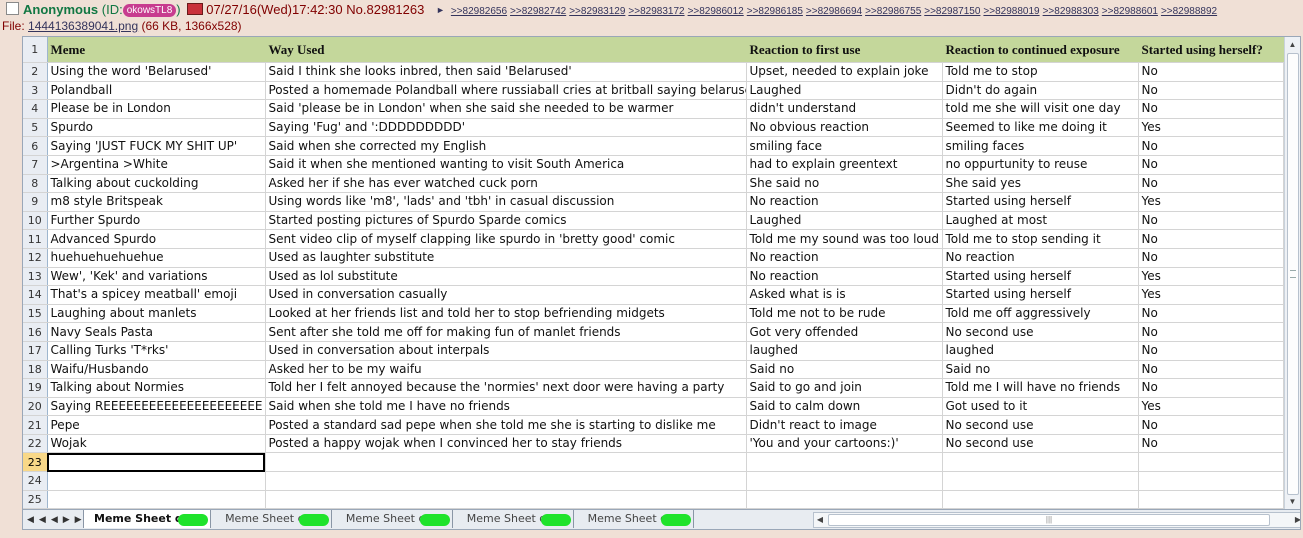 The height and width of the screenshot is (538, 1303). What do you see at coordinates (156, 72) in the screenshot?
I see `table-cell: Using the word 'Belarused'` at bounding box center [156, 72].